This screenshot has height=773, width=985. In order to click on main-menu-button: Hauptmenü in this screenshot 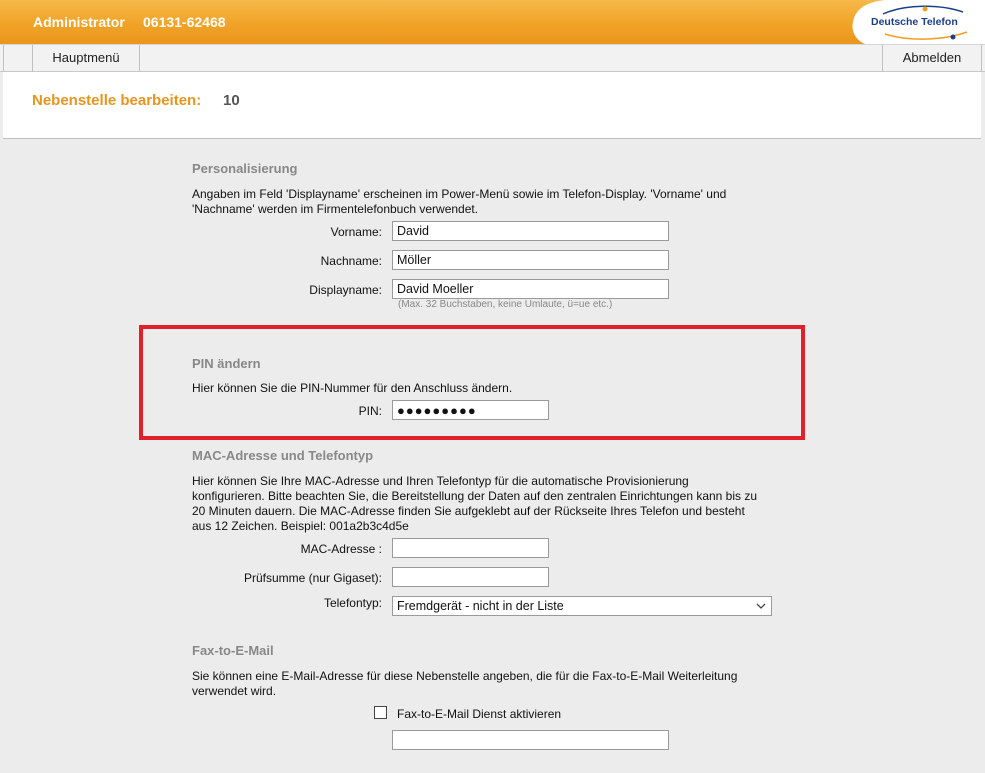, I will do `click(86, 58)`.